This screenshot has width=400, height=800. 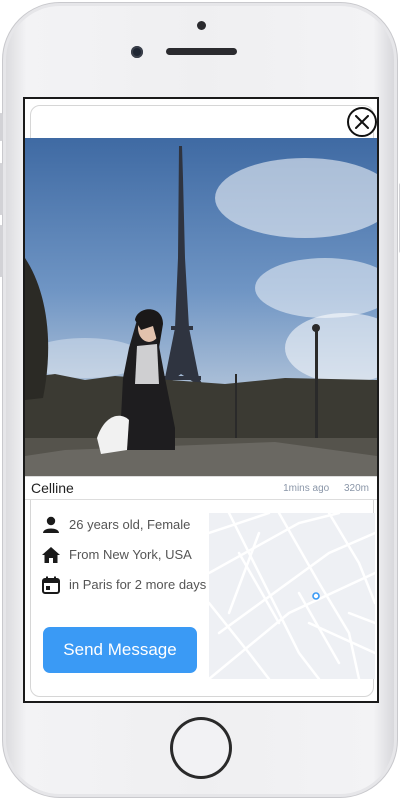 What do you see at coordinates (120, 650) in the screenshot?
I see `send-message-button: Send Message` at bounding box center [120, 650].